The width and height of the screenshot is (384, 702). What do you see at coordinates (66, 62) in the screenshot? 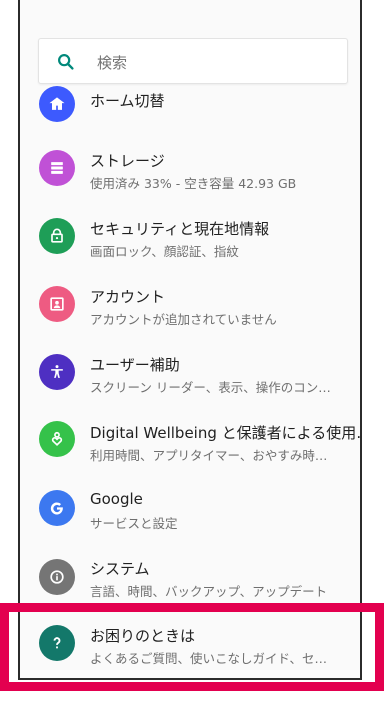
I see `search-icon` at bounding box center [66, 62].